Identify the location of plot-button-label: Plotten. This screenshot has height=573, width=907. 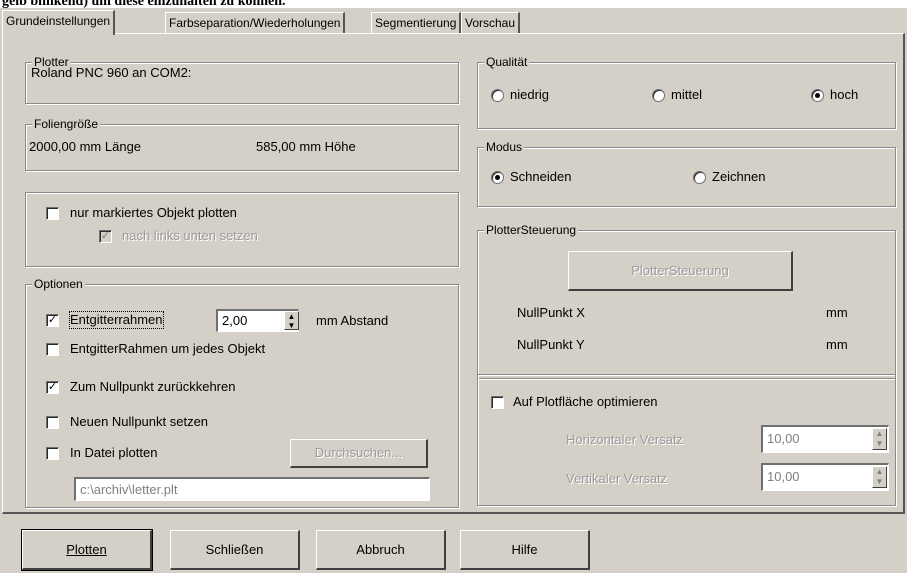
(86, 549).